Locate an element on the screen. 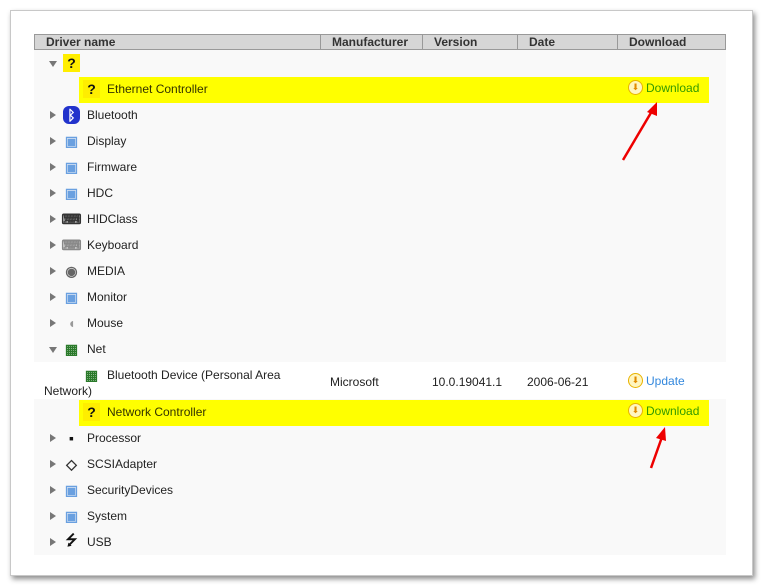 This screenshot has height=586, width=761. tree-group-row: ▦ Net is located at coordinates (380, 349).